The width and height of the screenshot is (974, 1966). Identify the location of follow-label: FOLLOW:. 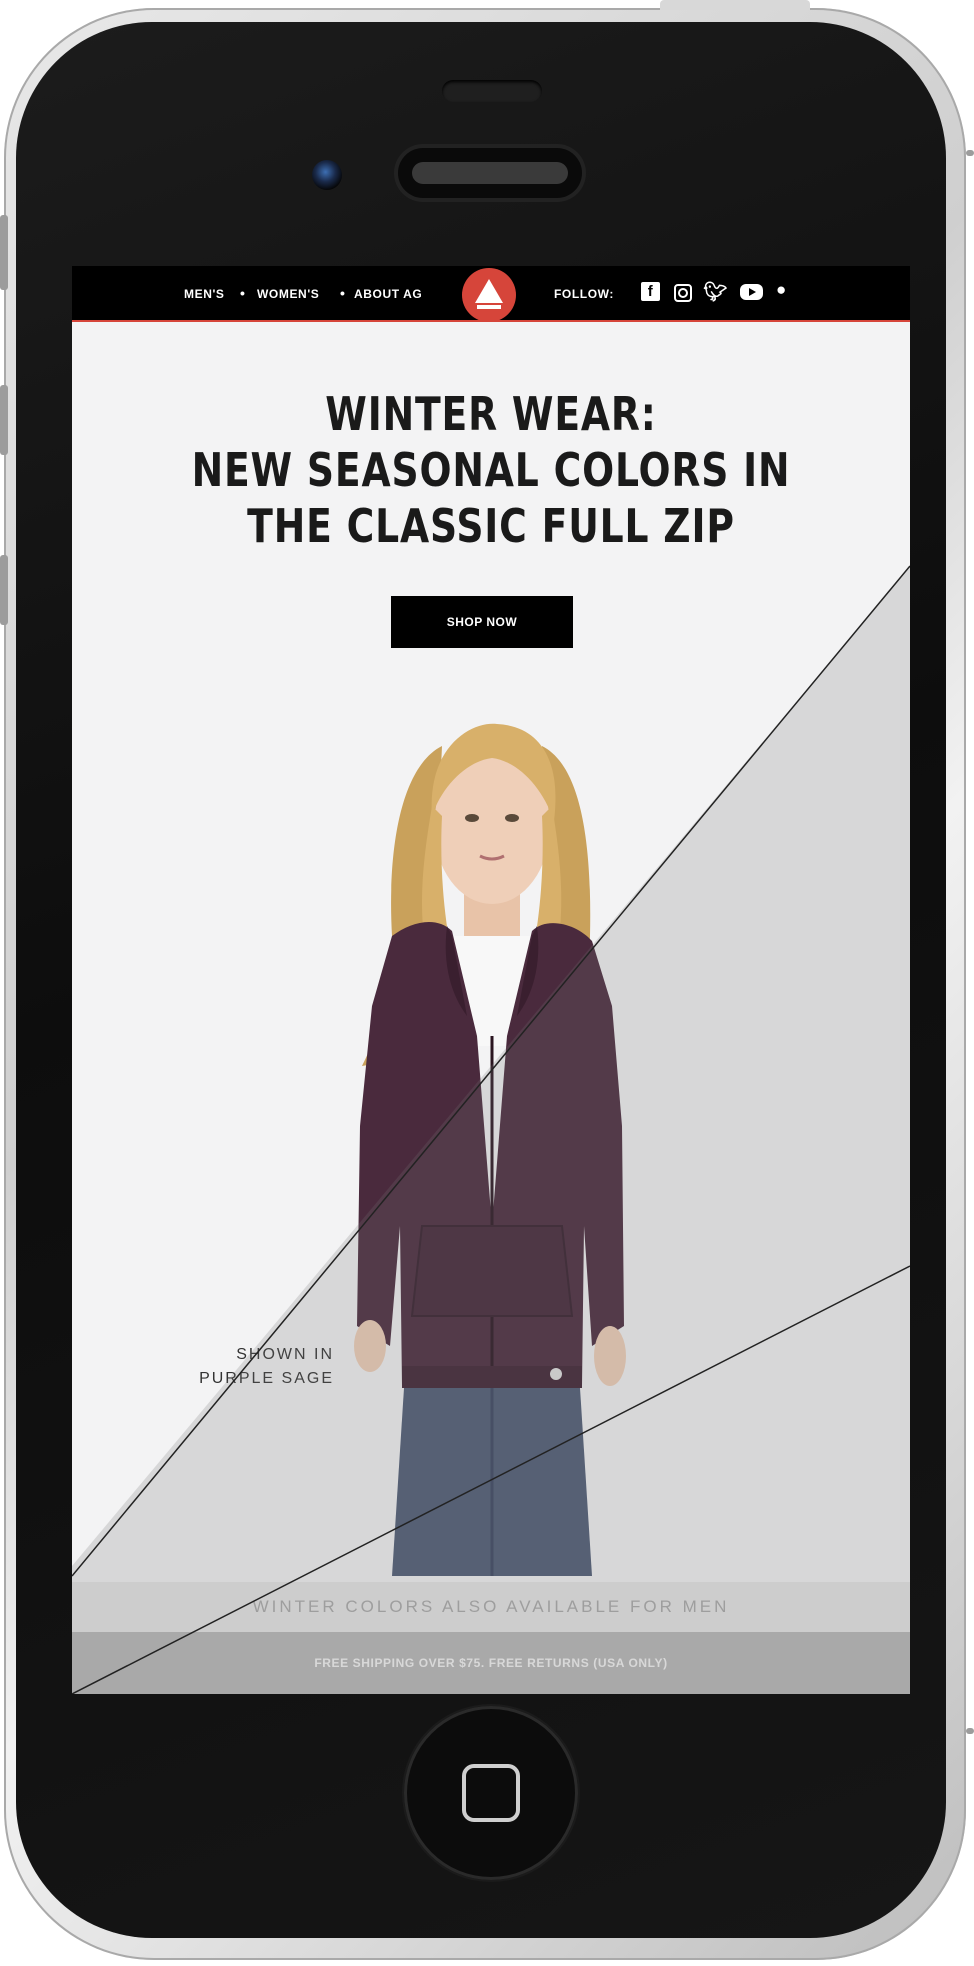
(584, 294).